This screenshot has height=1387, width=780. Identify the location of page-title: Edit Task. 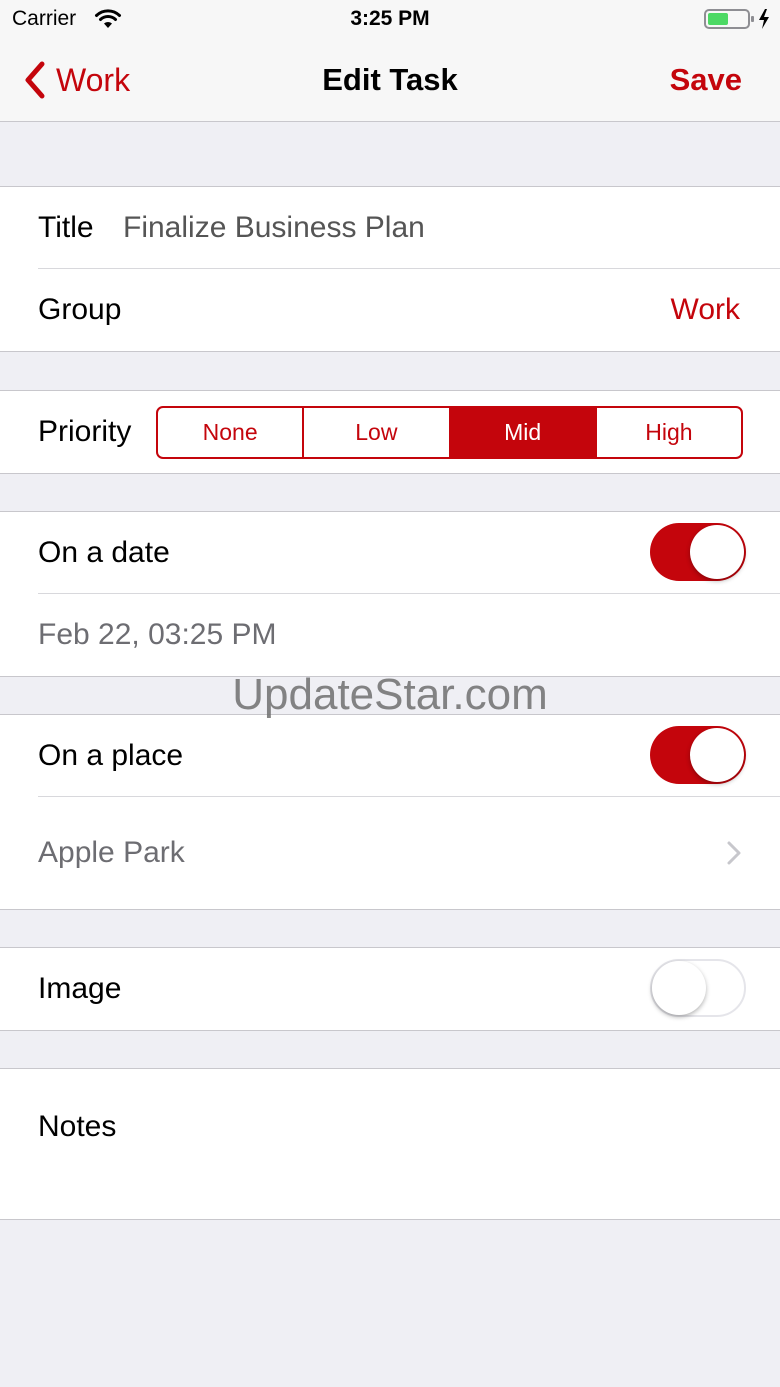
(390, 79).